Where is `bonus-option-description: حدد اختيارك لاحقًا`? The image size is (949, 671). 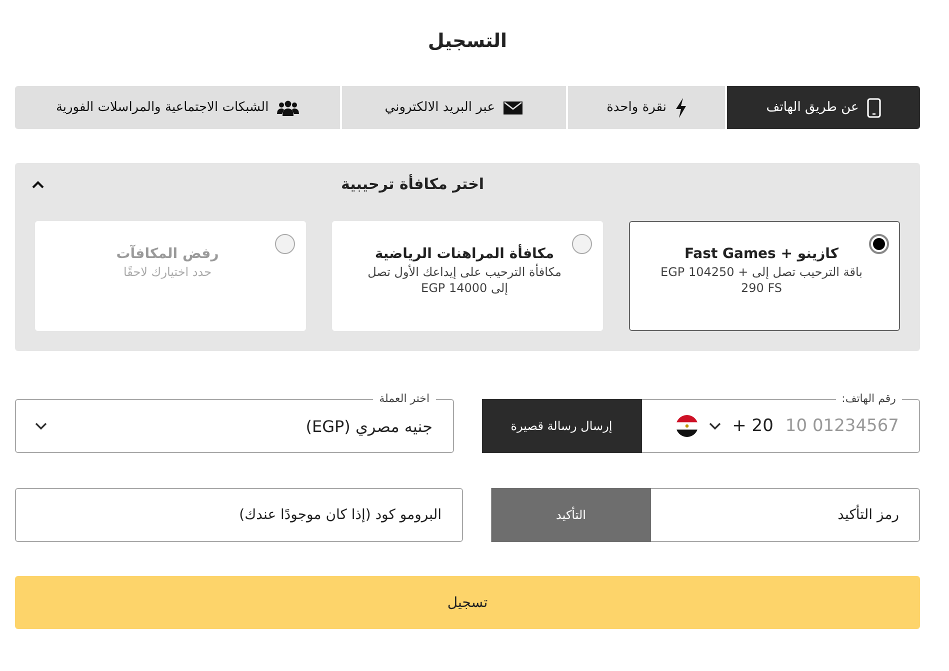
bonus-option-description: حدد اختيارك لاحقًا is located at coordinates (168, 273).